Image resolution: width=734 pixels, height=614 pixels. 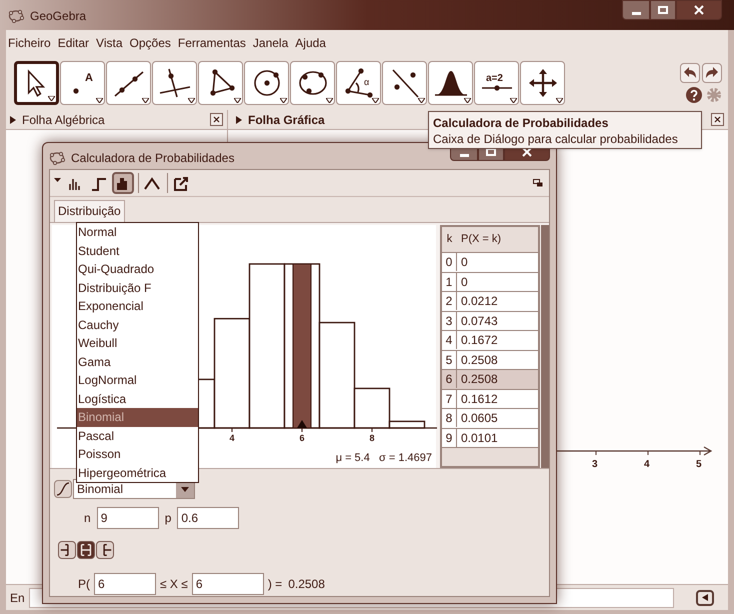 I want to click on redo-icon, so click(x=712, y=73).